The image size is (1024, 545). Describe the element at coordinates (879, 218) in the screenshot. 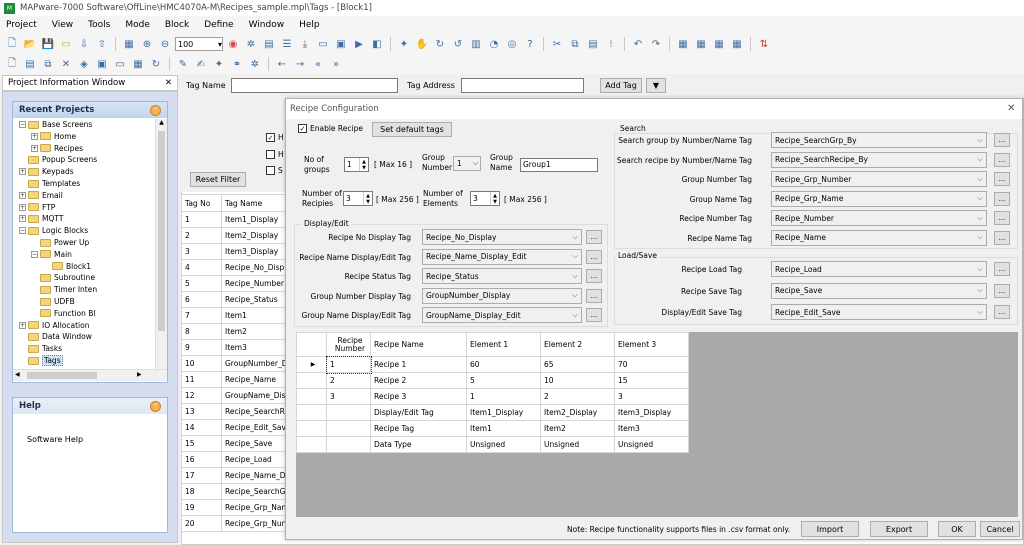

I see `tag-select: Recipe_Number ⌵` at that location.